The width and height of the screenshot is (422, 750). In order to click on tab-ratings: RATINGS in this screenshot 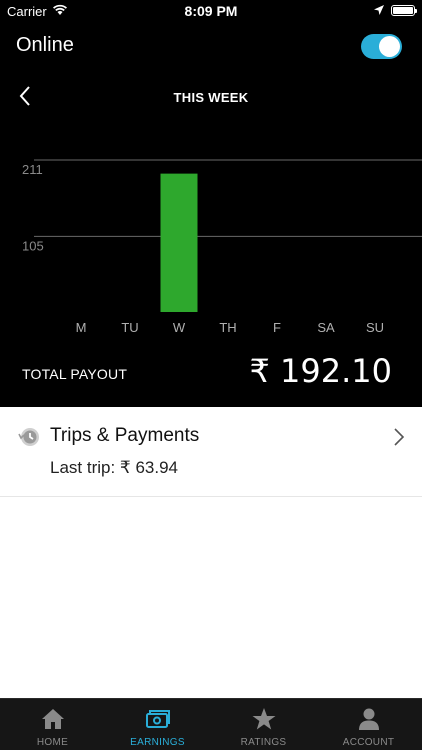, I will do `click(263, 724)`.